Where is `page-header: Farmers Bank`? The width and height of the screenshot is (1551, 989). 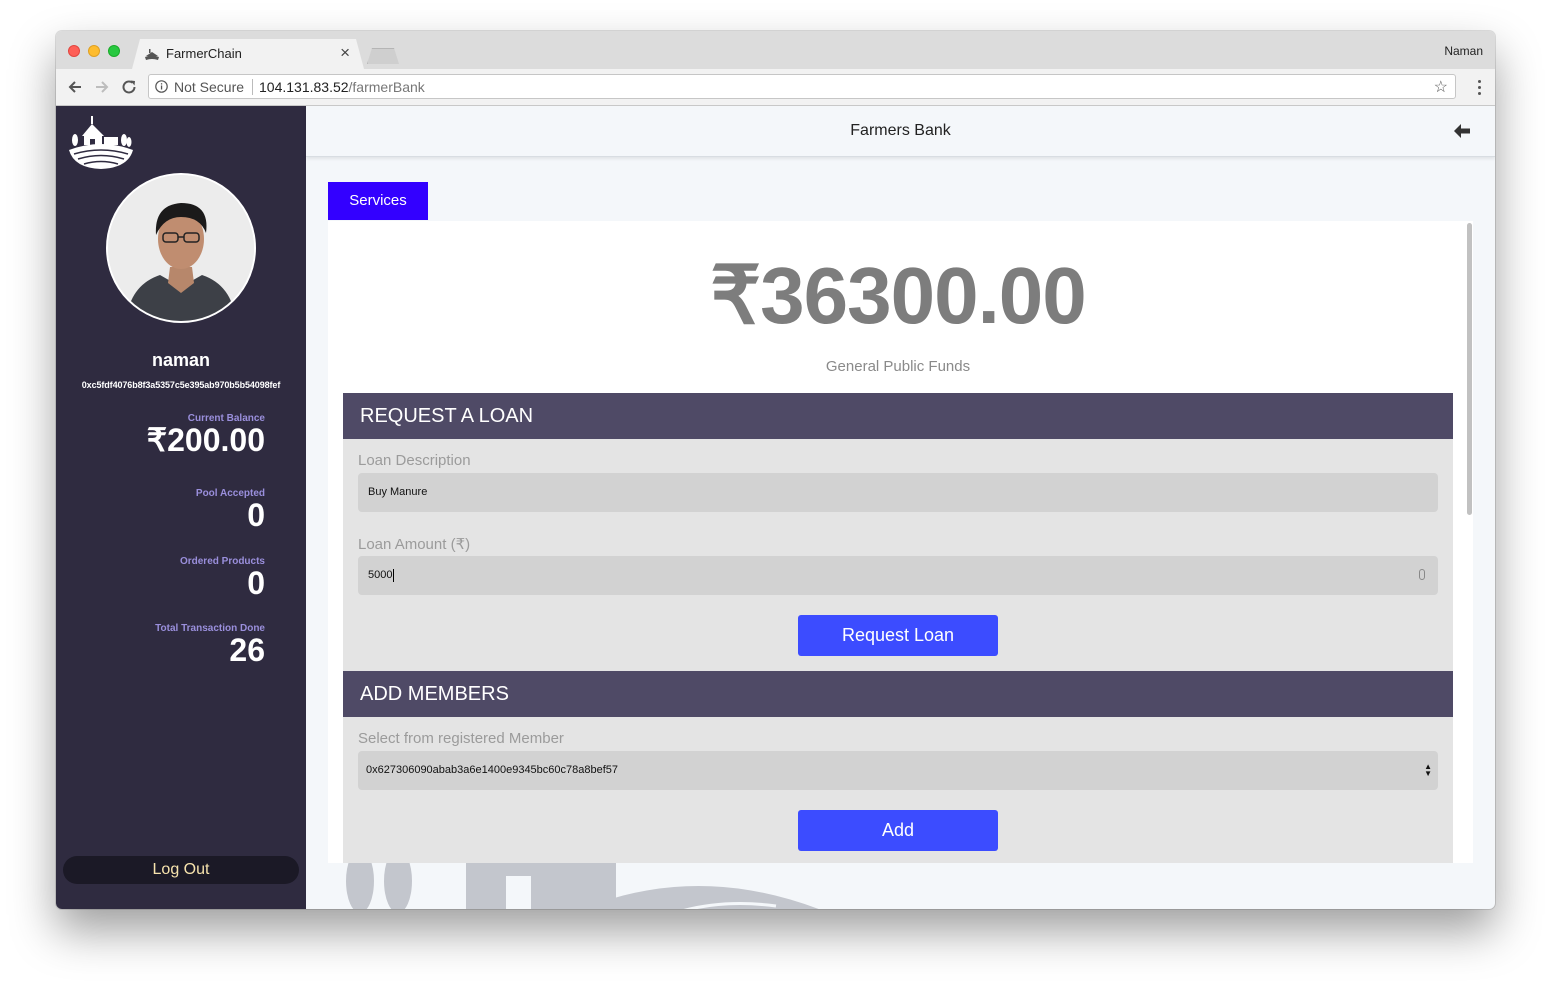 page-header: Farmers Bank is located at coordinates (900, 131).